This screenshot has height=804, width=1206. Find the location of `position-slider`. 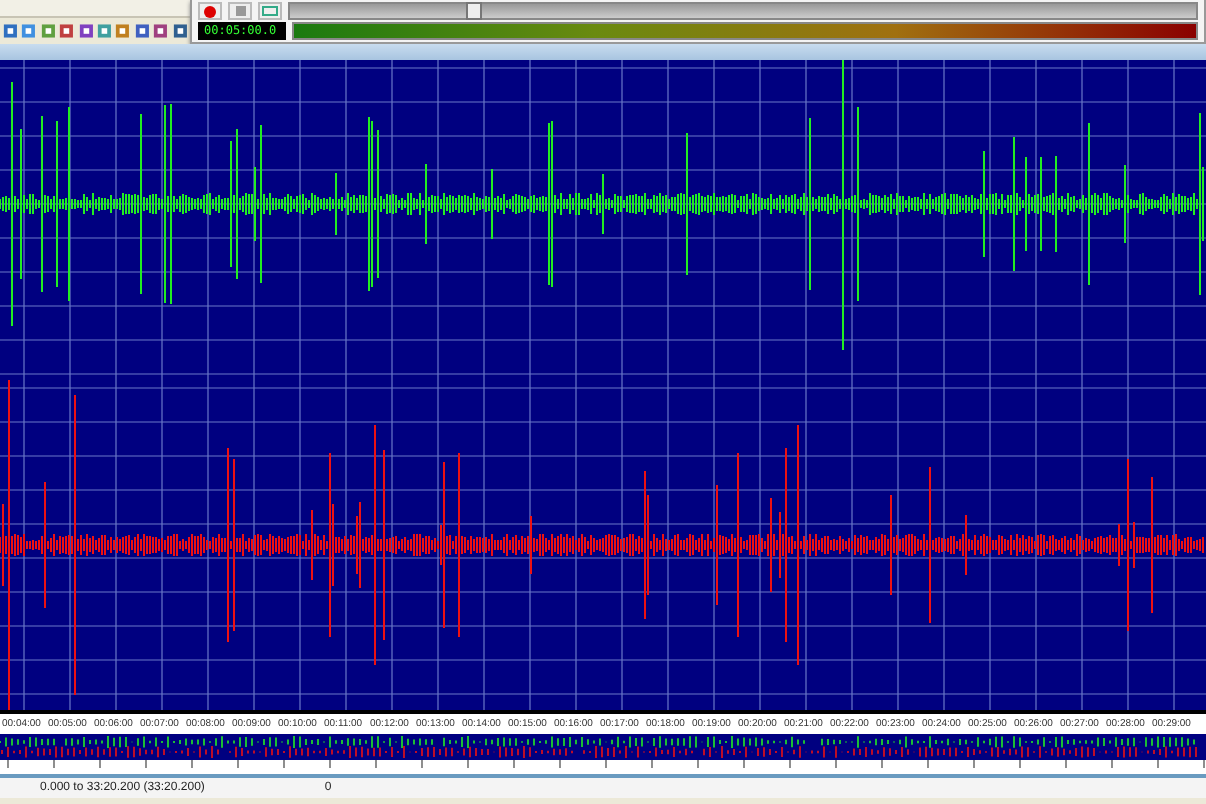

position-slider is located at coordinates (473, 11).